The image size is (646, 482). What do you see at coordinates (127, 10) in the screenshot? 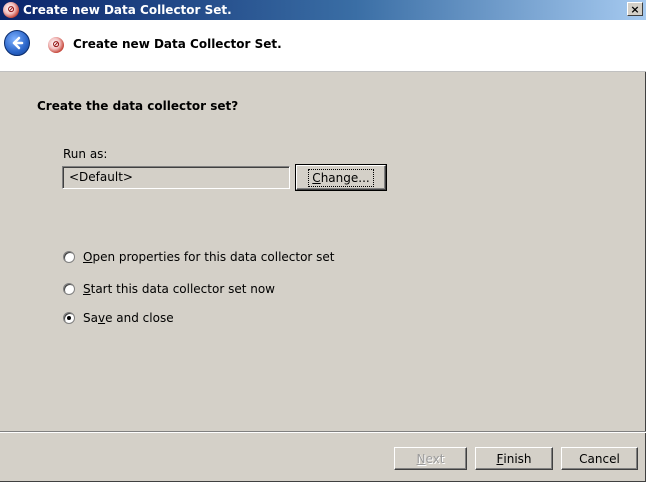
I see `window-title: Create new Data Collector Set.` at bounding box center [127, 10].